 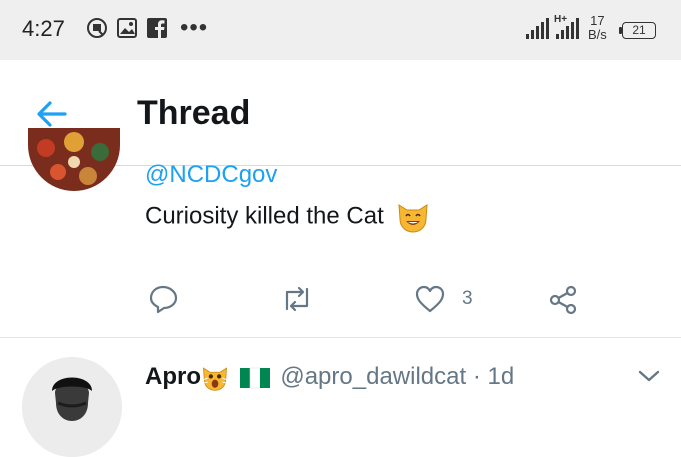 What do you see at coordinates (194, 27) in the screenshot?
I see `more-notifications-icon: •••` at bounding box center [194, 27].